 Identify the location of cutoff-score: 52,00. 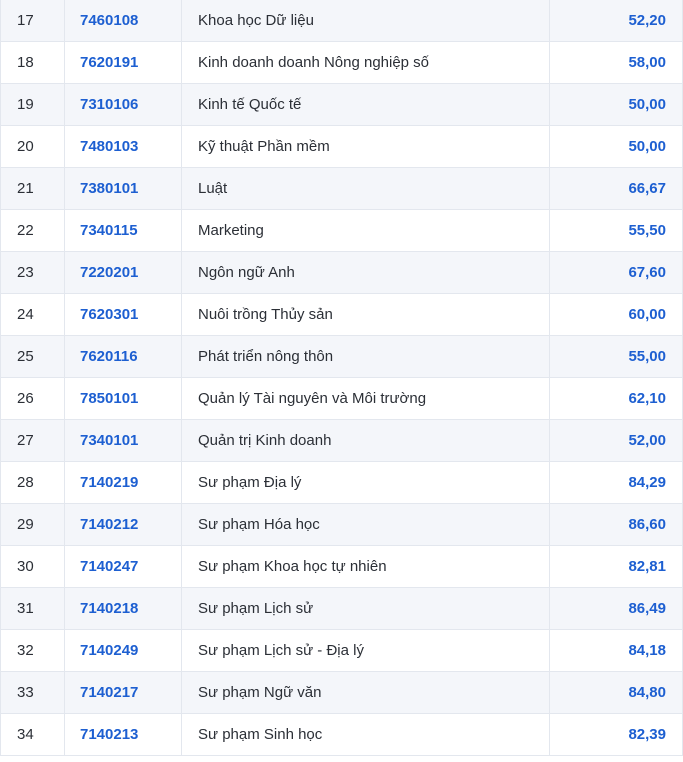
(616, 440).